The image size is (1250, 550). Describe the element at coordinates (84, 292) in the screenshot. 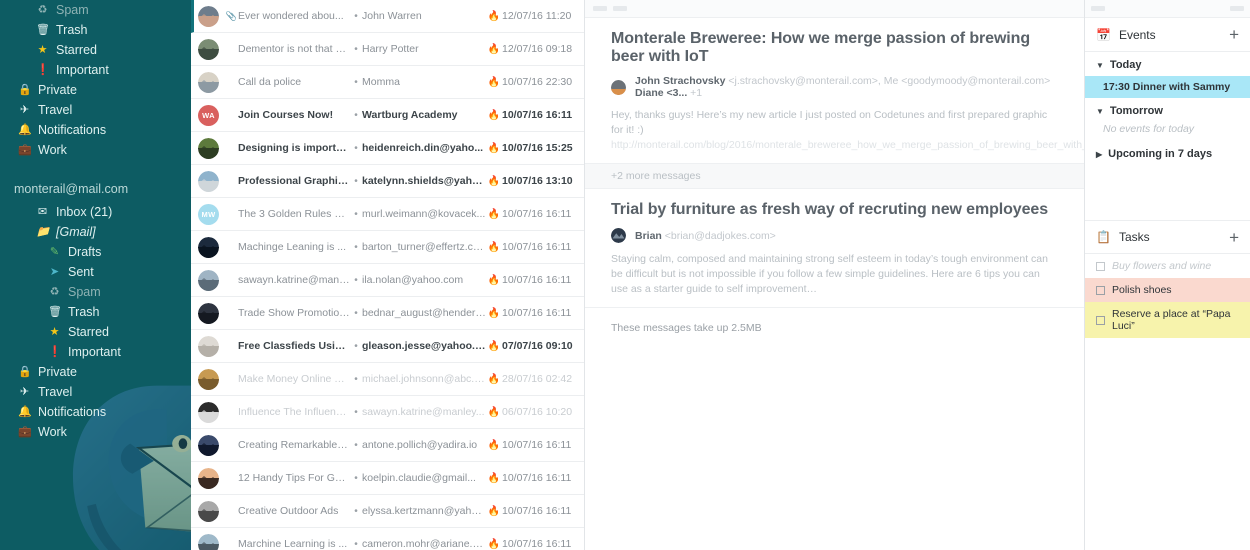

I see `sidebar-item-label: Spam` at that location.